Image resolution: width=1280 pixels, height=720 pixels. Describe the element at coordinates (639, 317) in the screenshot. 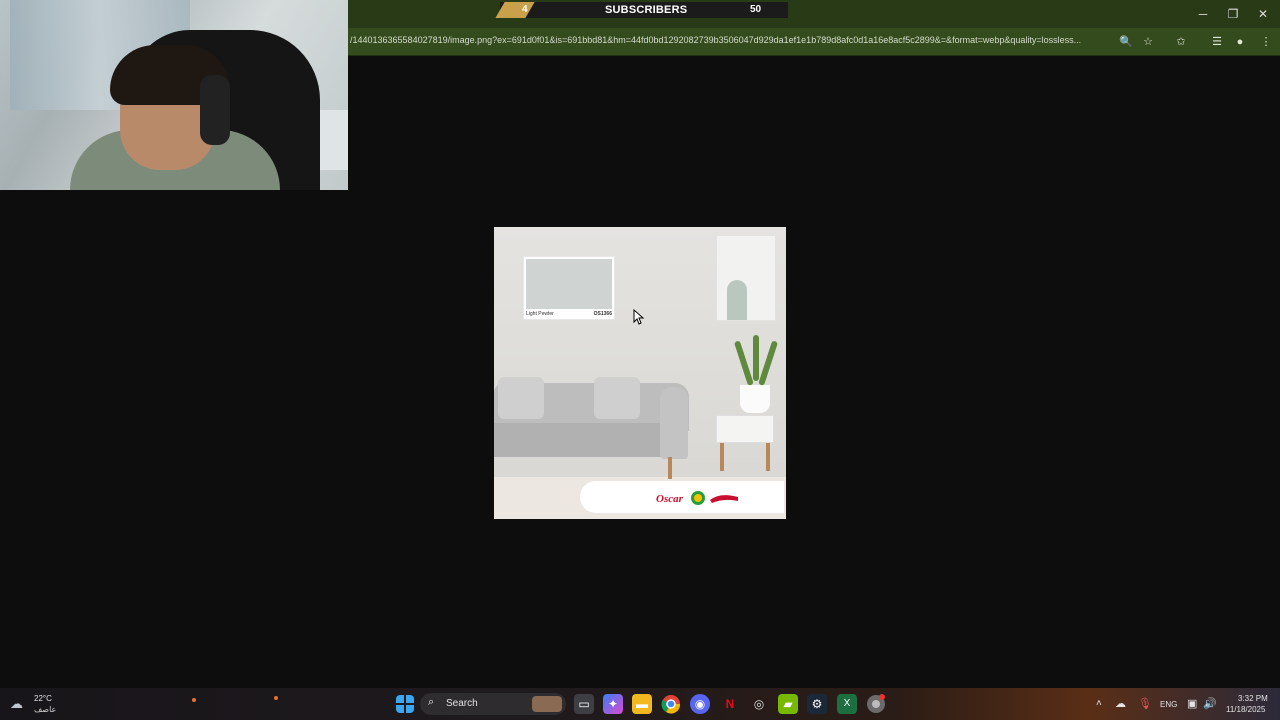

I see `mouse-cursor-icon` at that location.